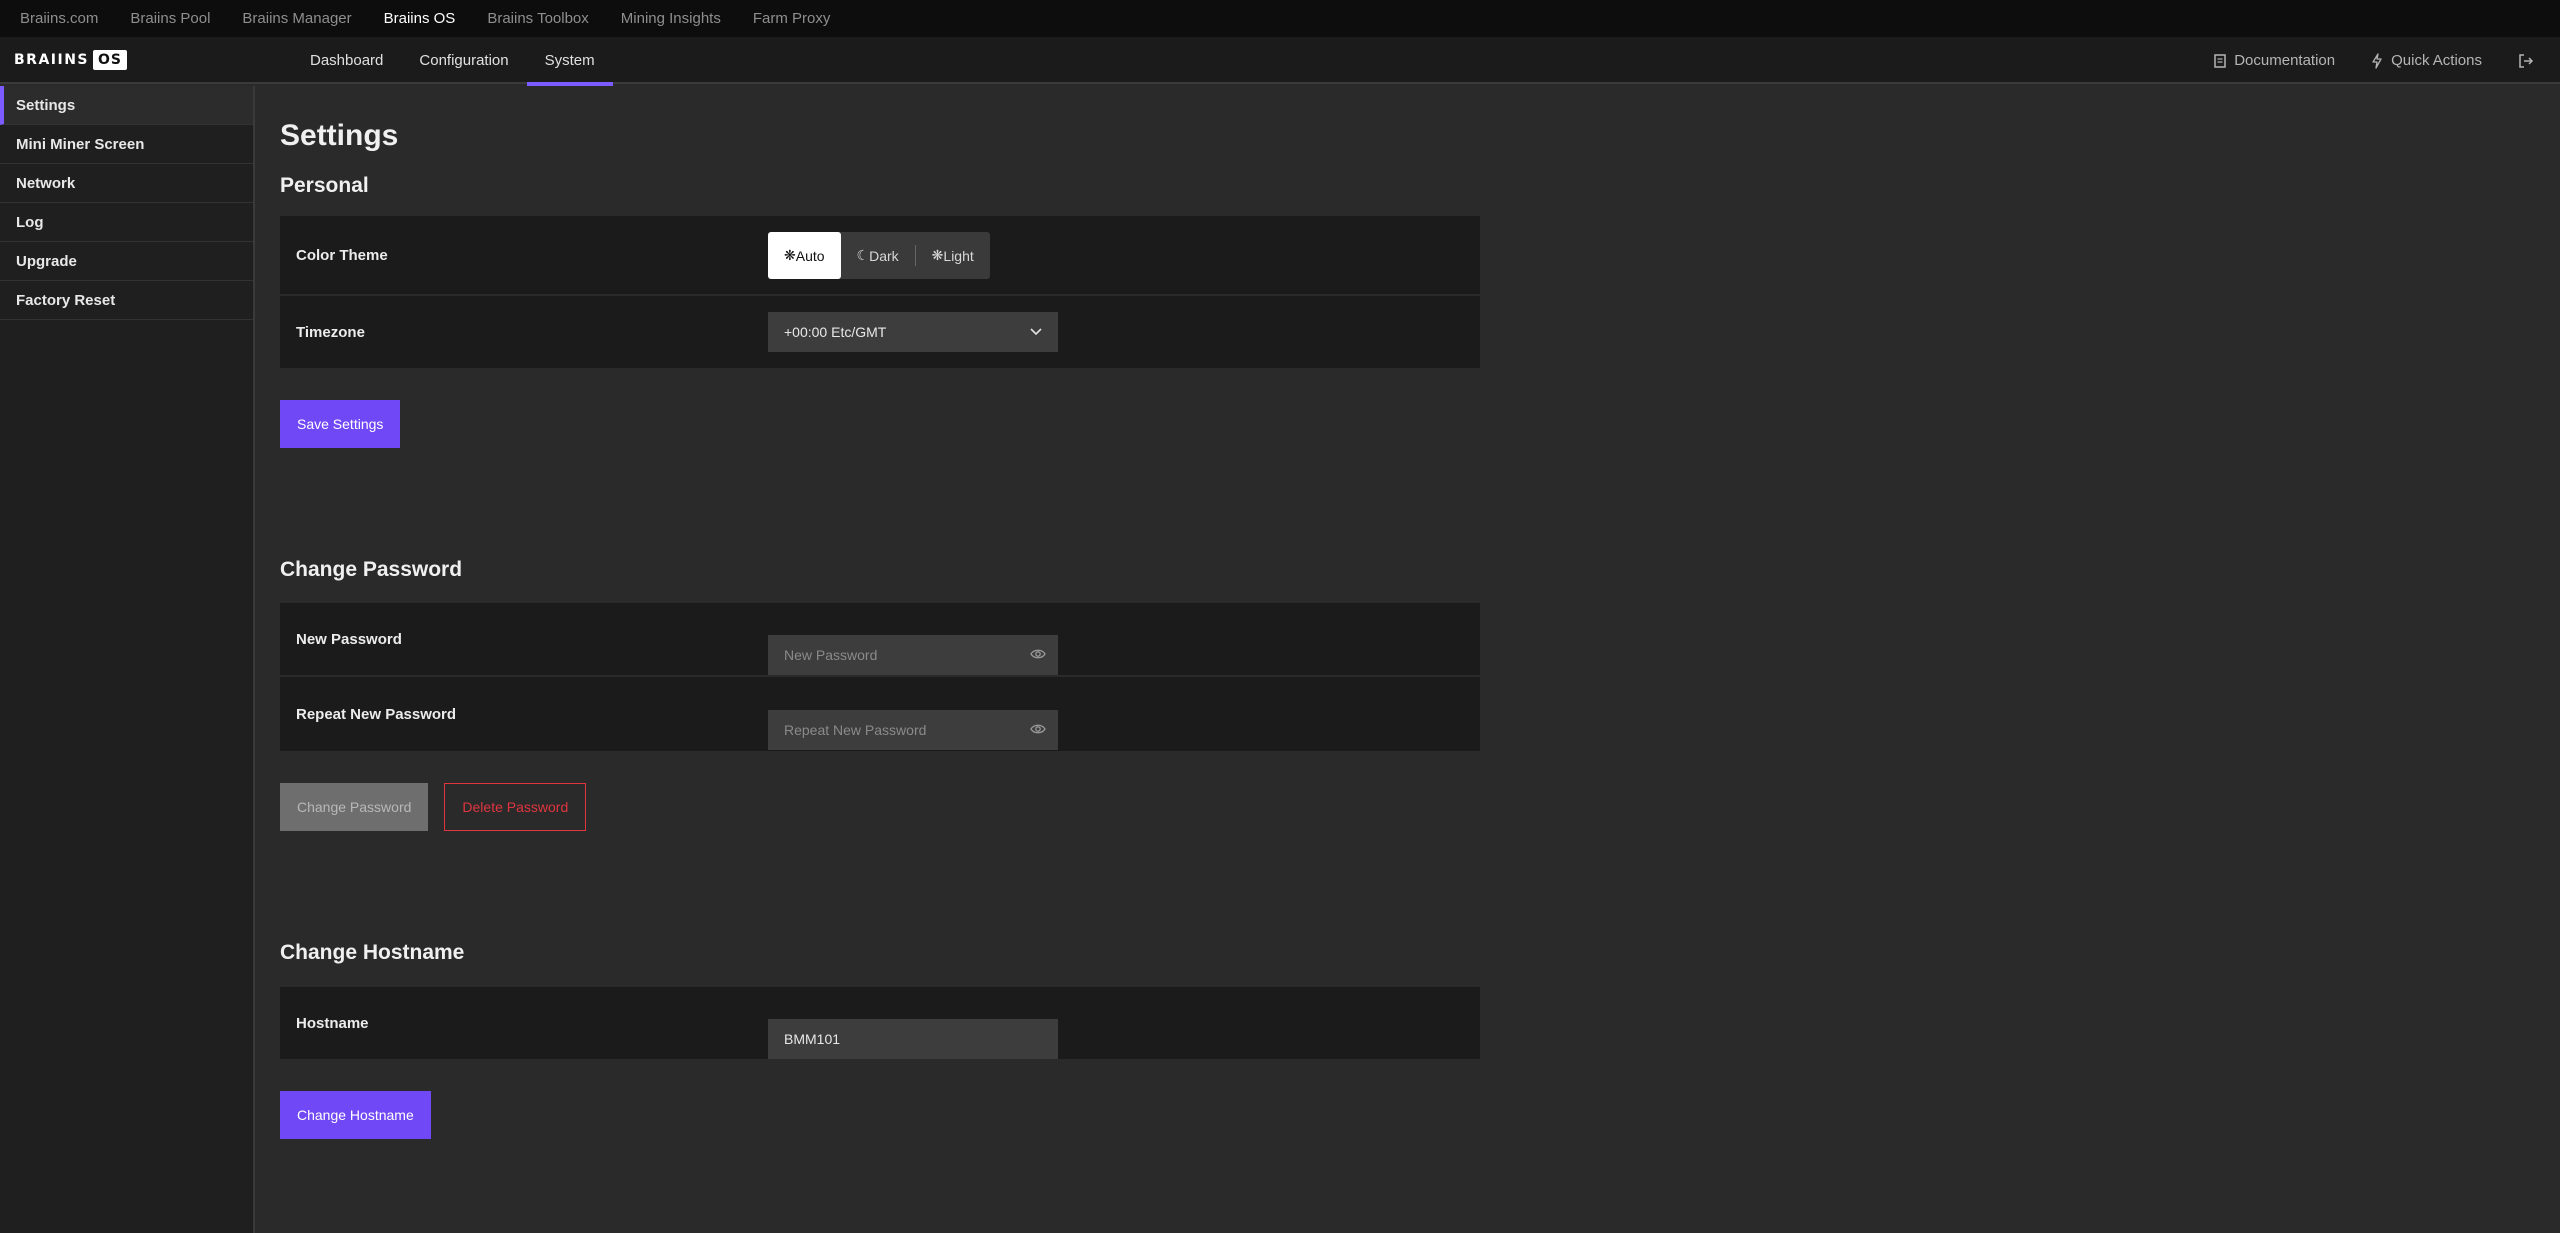  What do you see at coordinates (2436, 60) in the screenshot?
I see `quick-actions-label: Quick Actions` at bounding box center [2436, 60].